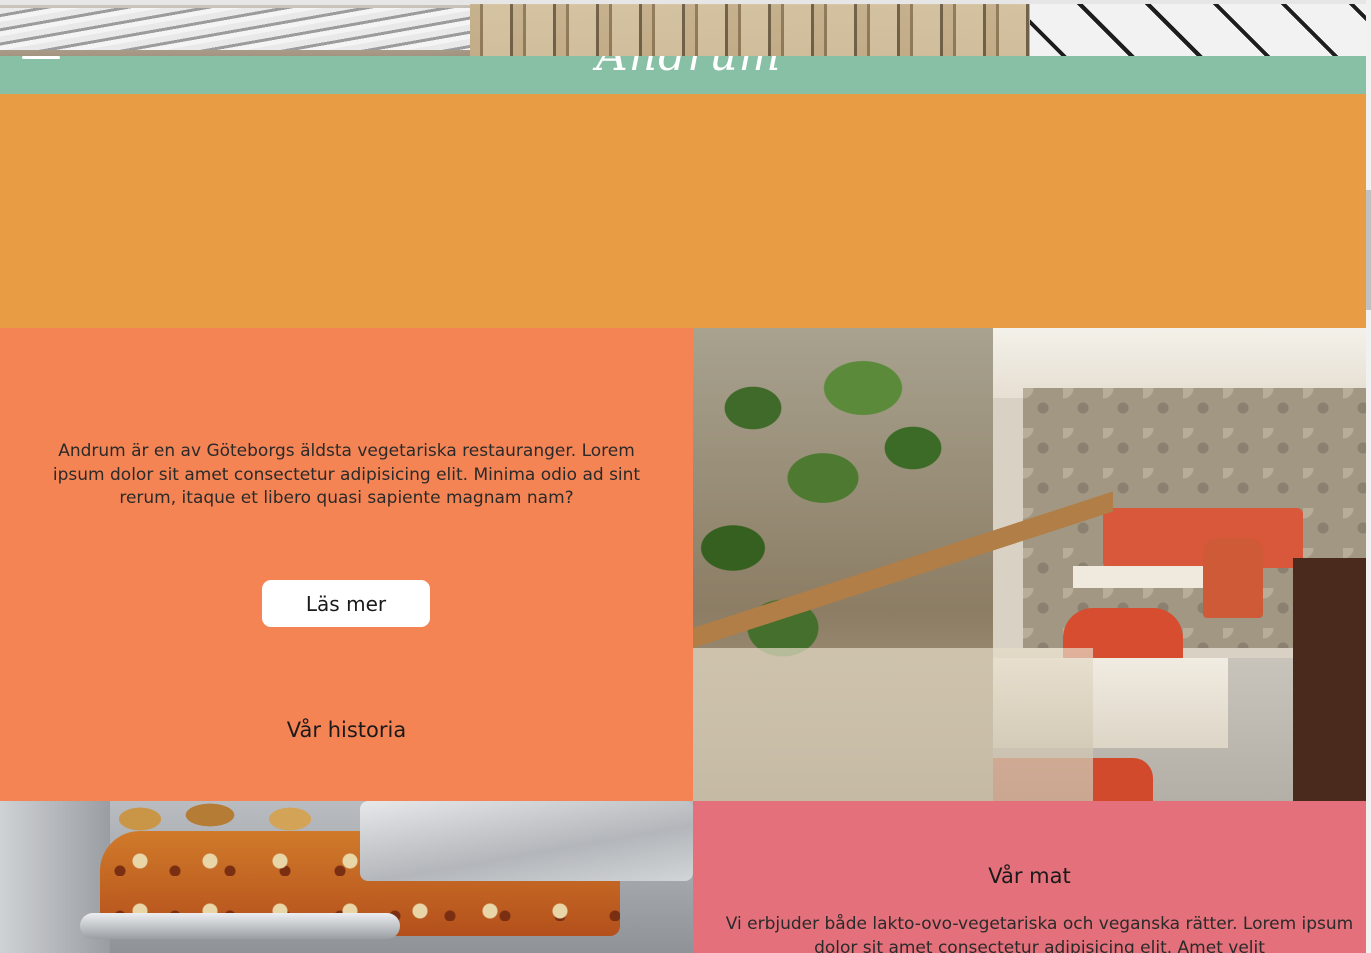 The width and height of the screenshot is (1371, 953). Describe the element at coordinates (225, 818) in the screenshot. I see `buffet-potatoes` at that location.